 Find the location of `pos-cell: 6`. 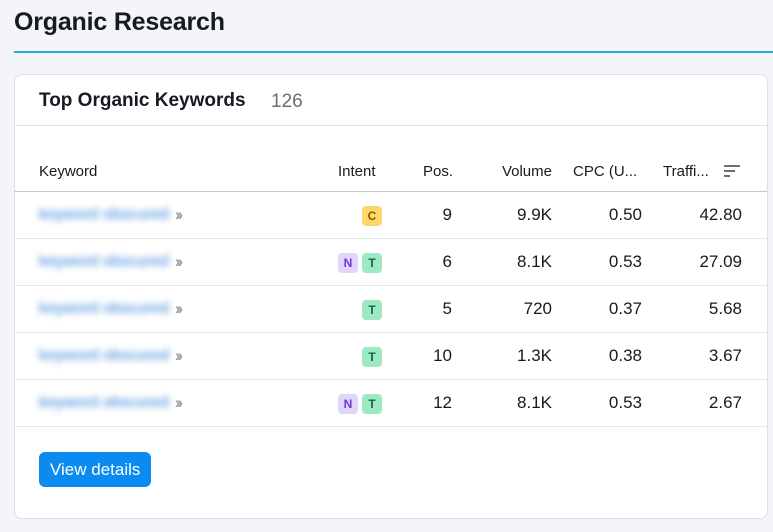

pos-cell: 6 is located at coordinates (447, 261).